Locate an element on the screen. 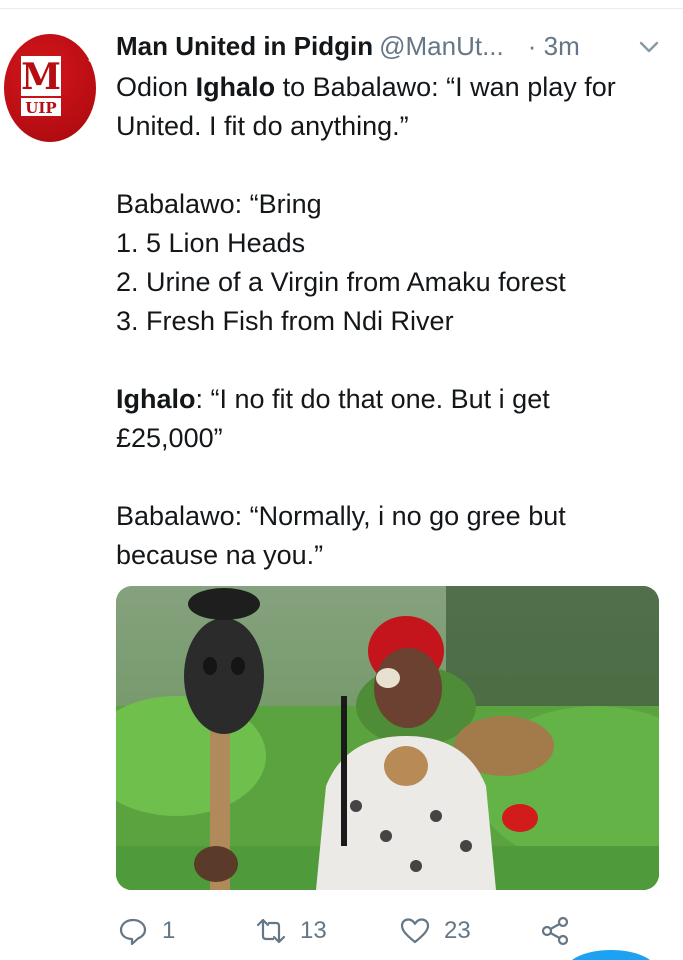  tweet-header: Man United in Pidgin @ManUt... · 3m is located at coordinates (396, 46).